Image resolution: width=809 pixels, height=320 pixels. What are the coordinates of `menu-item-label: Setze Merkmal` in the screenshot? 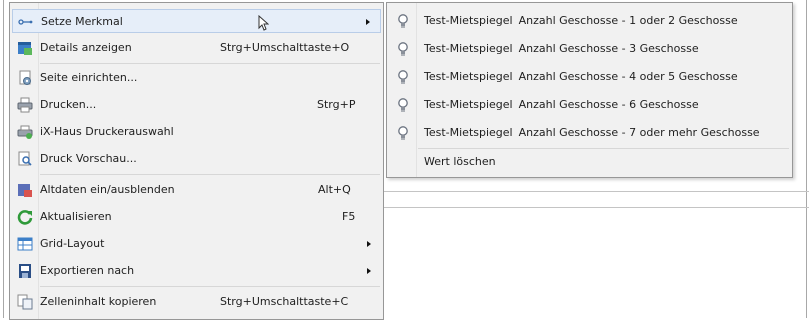 It's located at (82, 21).